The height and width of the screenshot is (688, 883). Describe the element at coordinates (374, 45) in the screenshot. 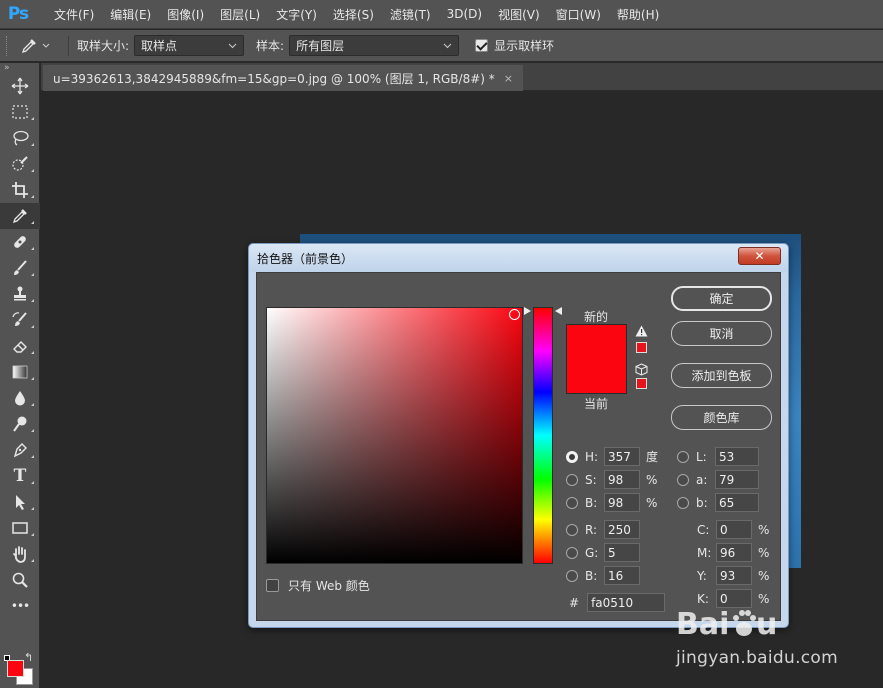

I see `sample-select: 所有图层` at that location.